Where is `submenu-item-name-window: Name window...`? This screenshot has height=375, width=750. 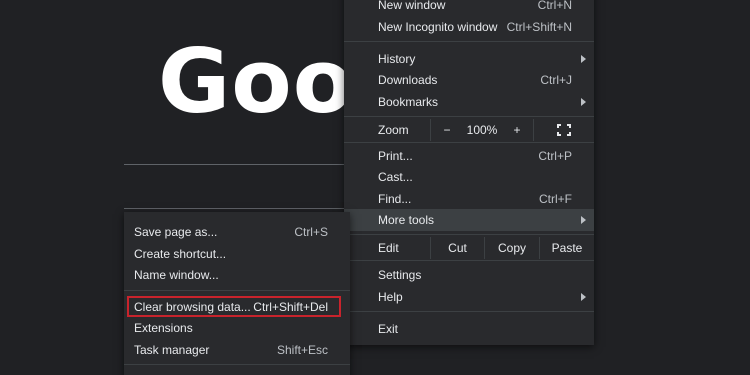 submenu-item-name-window: Name window... is located at coordinates (237, 274).